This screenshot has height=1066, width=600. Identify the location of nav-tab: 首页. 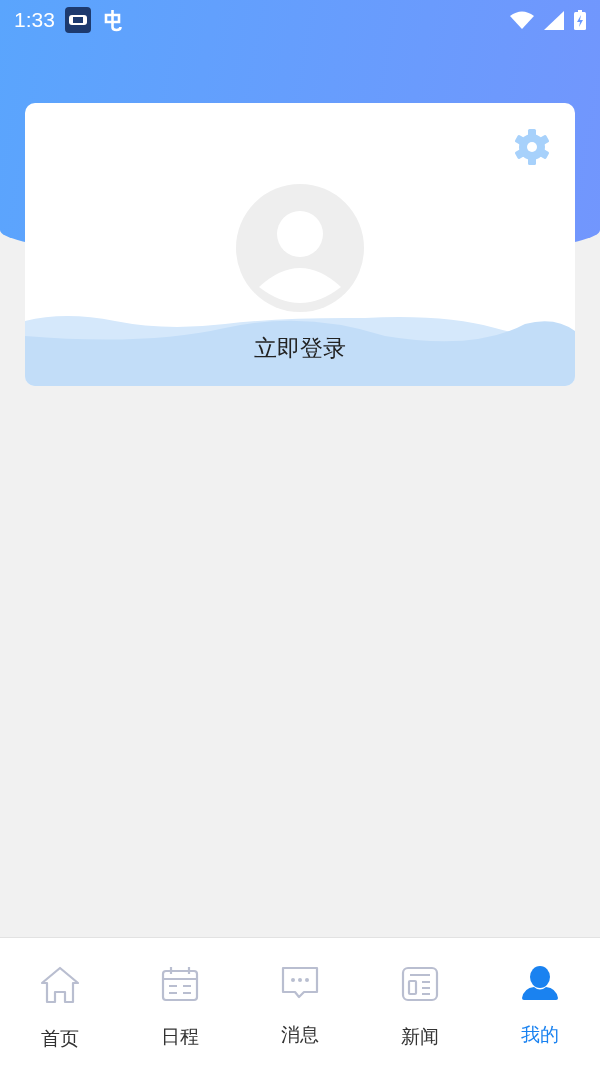
(60, 1002).